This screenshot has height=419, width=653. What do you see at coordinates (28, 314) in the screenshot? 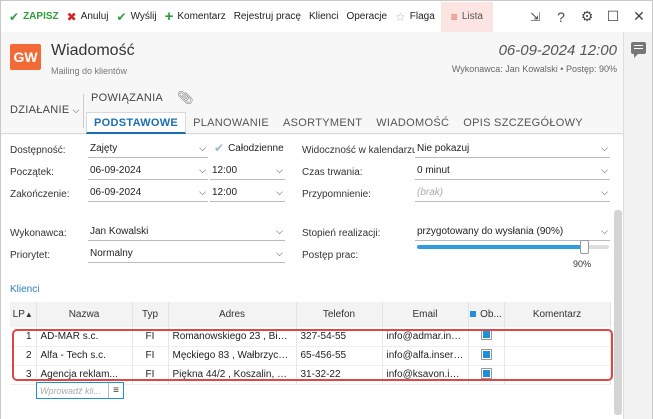
I see `sort-up-icon: ▲` at bounding box center [28, 314].